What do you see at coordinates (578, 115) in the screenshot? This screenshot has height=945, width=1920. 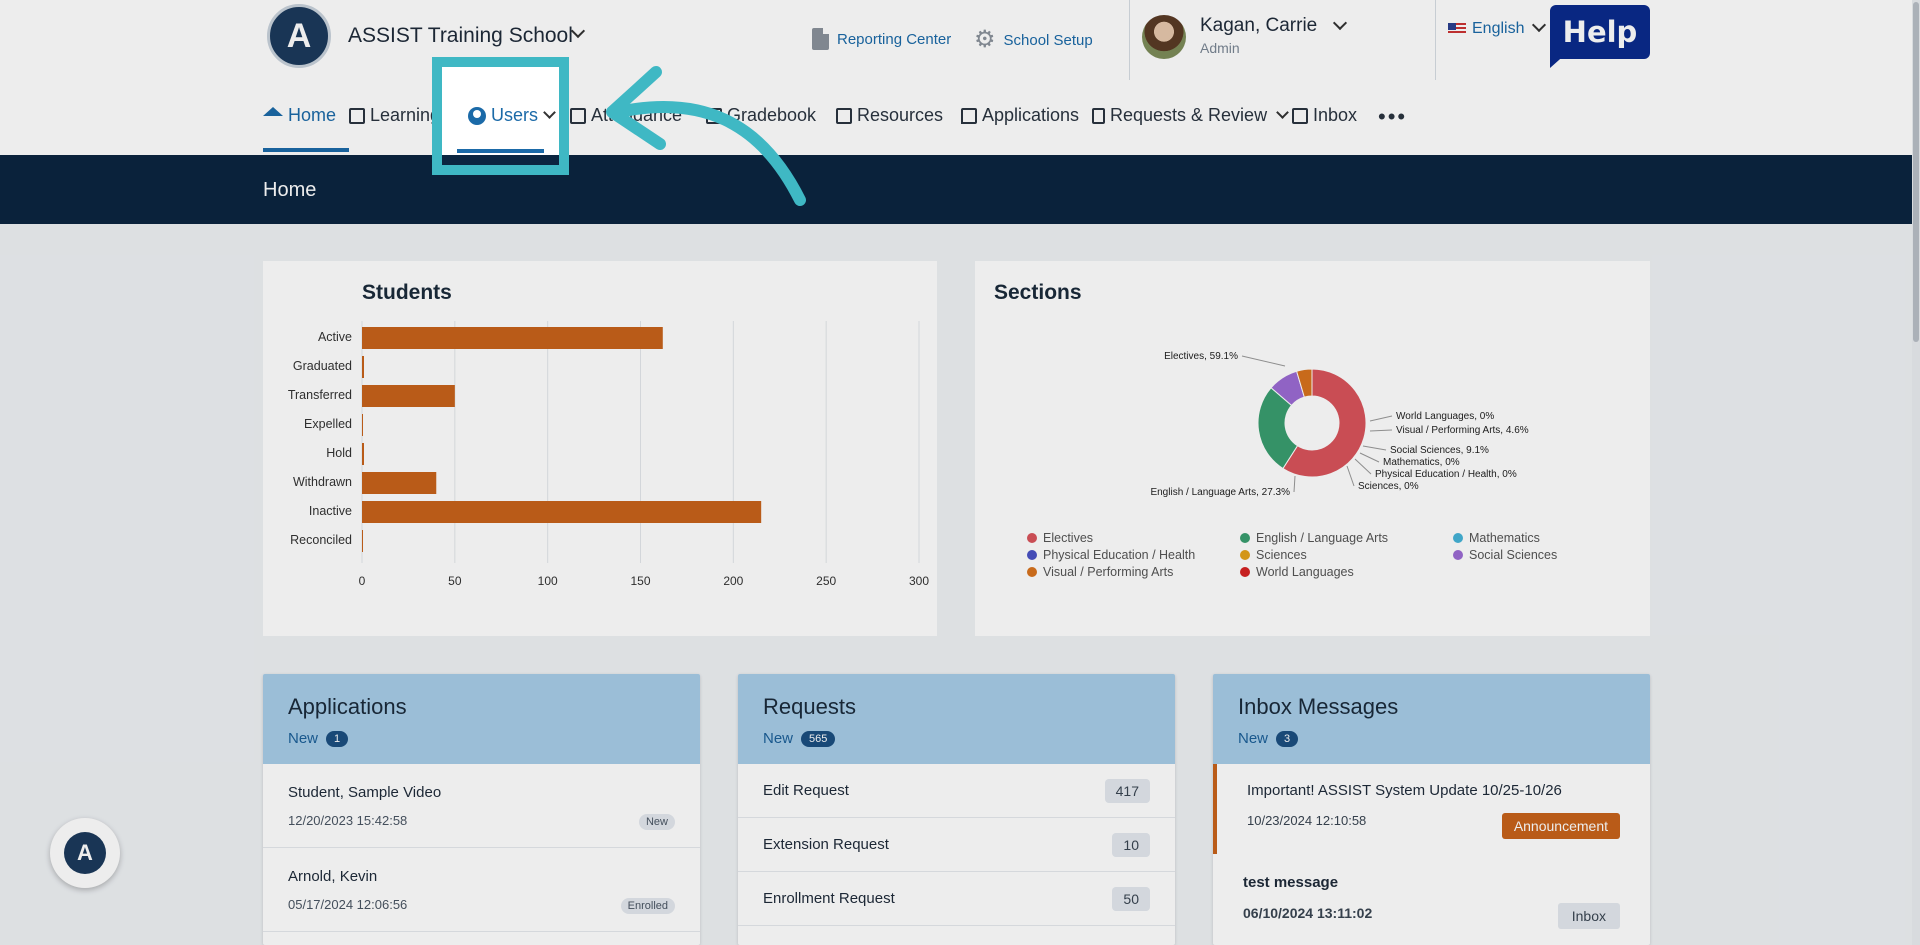 I see `attendance-icon` at bounding box center [578, 115].